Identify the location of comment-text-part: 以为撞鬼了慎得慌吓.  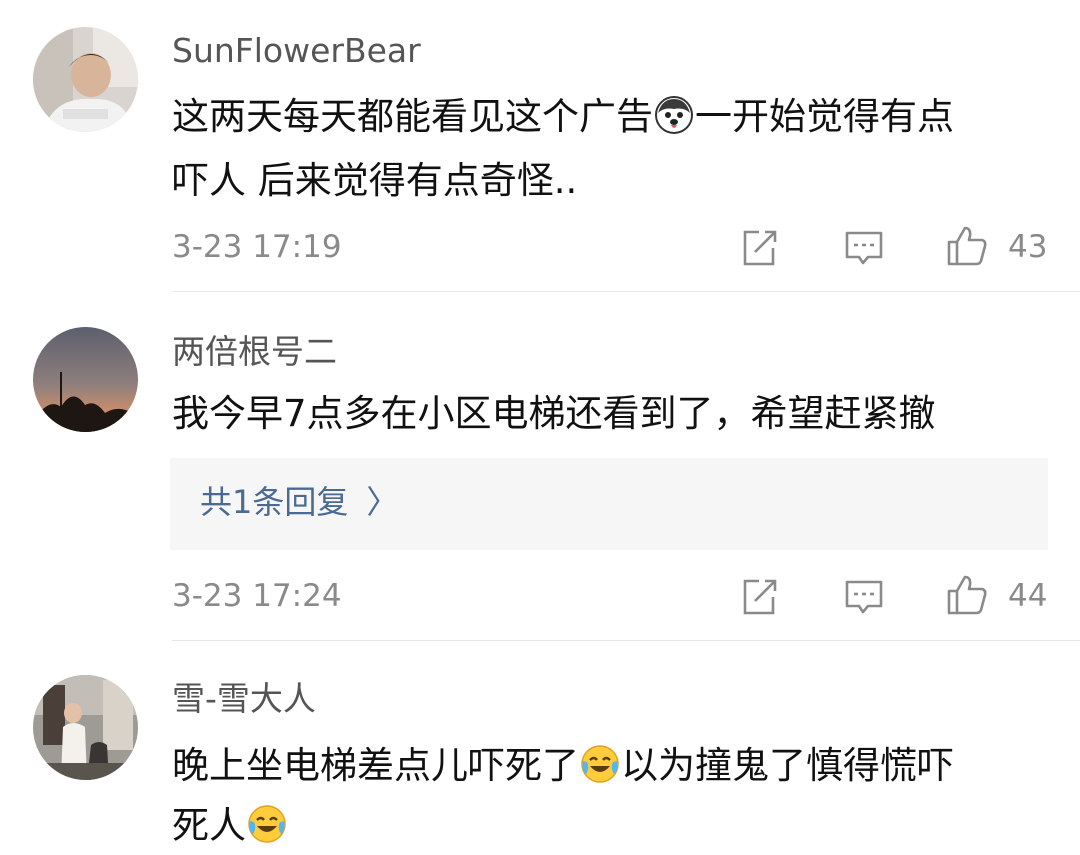
(787, 765).